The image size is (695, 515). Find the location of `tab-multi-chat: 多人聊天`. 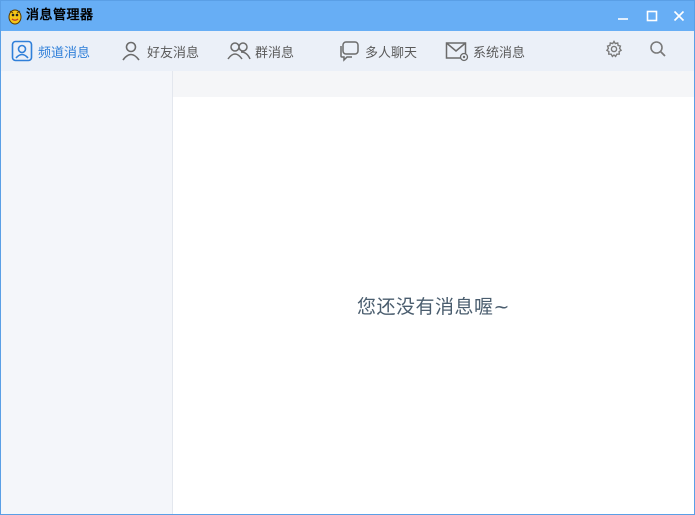

tab-multi-chat: 多人聊天 is located at coordinates (377, 51).